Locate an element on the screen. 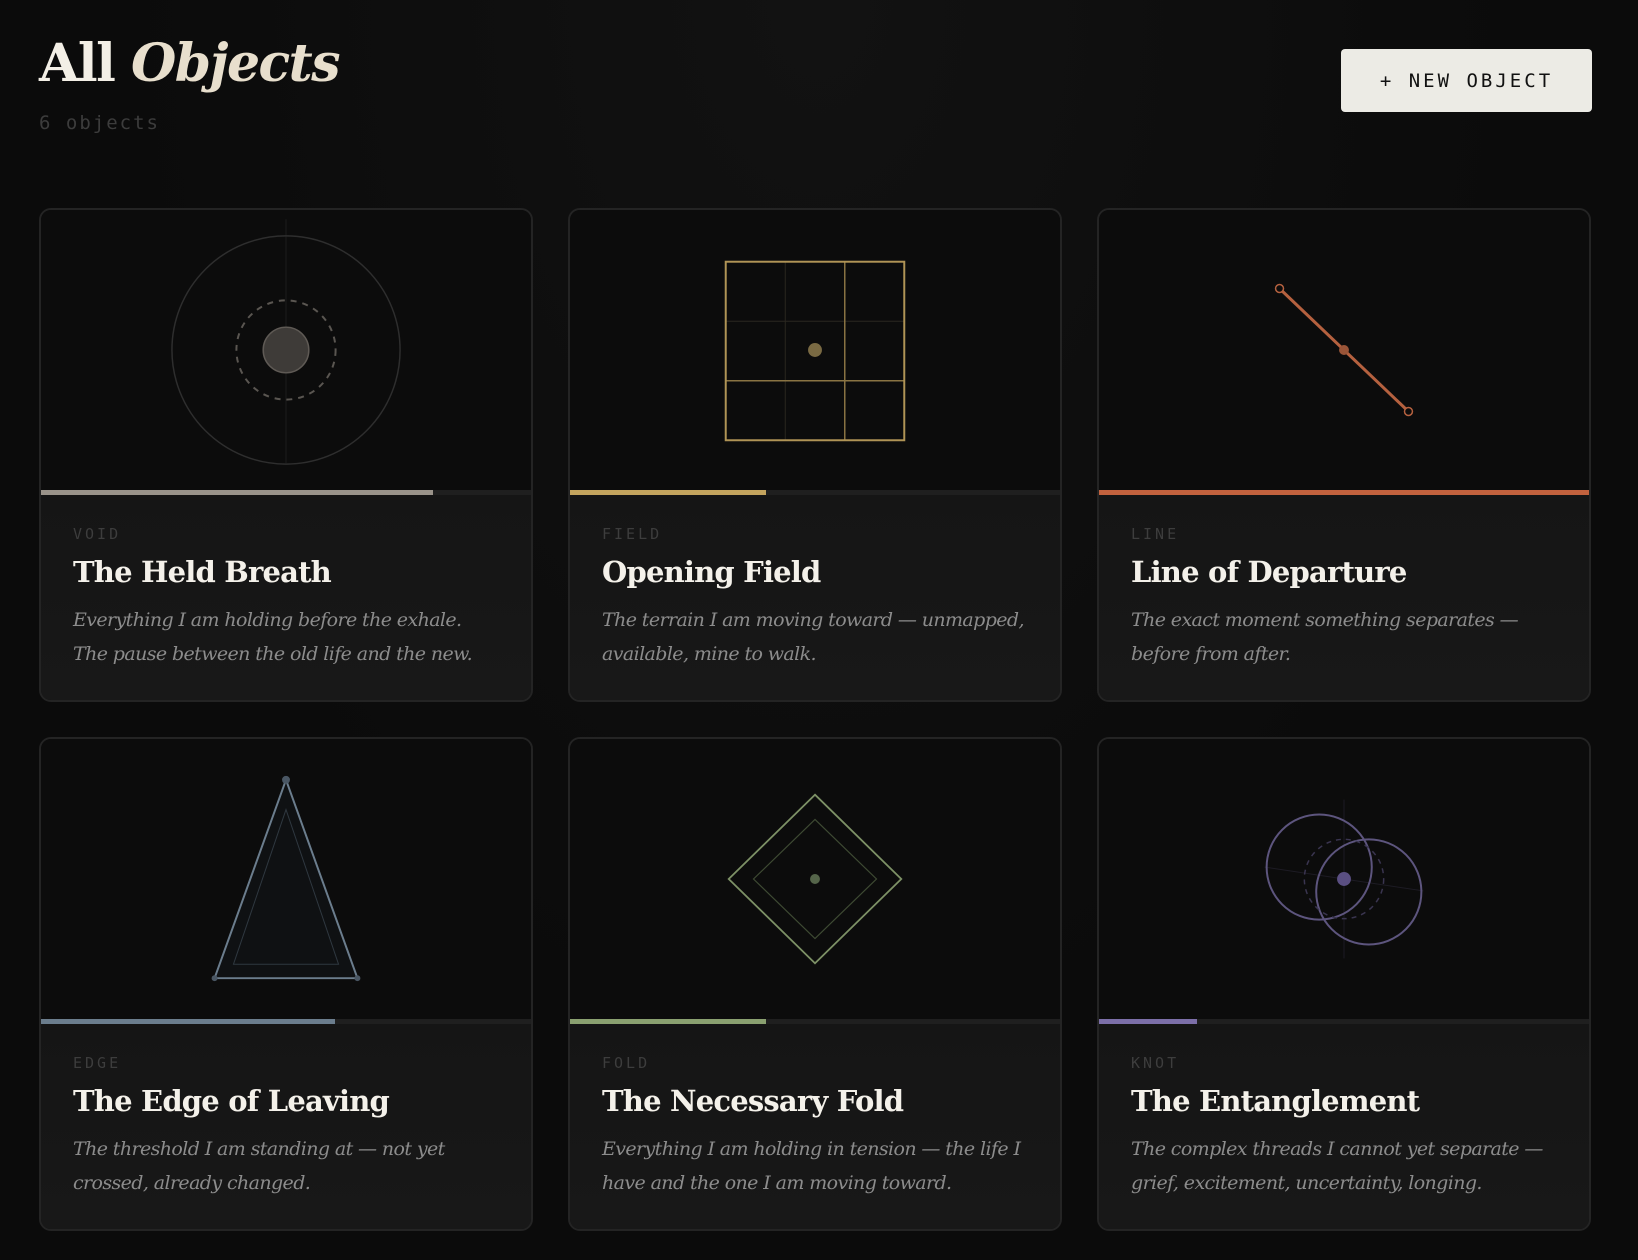 The width and height of the screenshot is (1638, 1260). object-title: The Entanglement is located at coordinates (1275, 1101).